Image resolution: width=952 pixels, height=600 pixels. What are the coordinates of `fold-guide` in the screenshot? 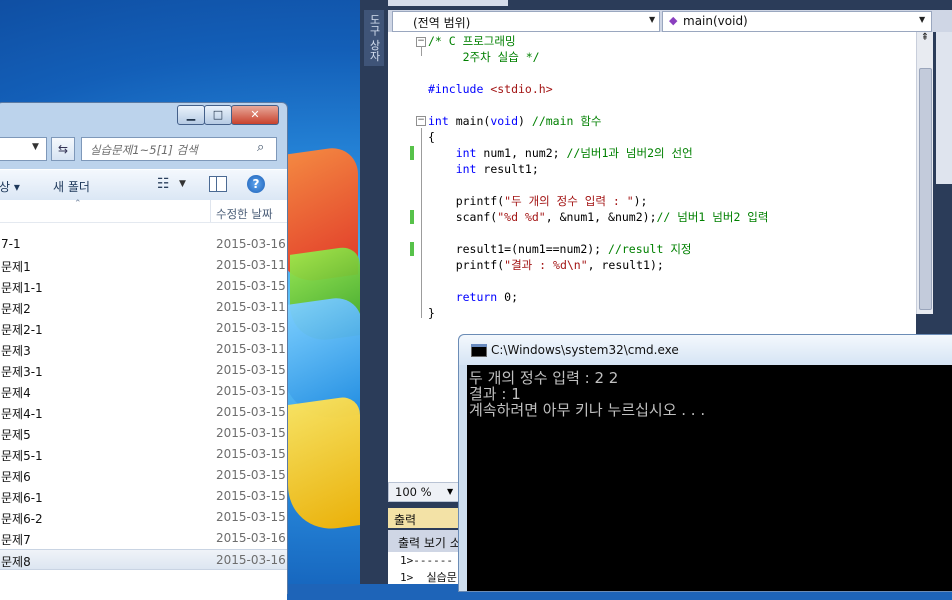 It's located at (421, 51).